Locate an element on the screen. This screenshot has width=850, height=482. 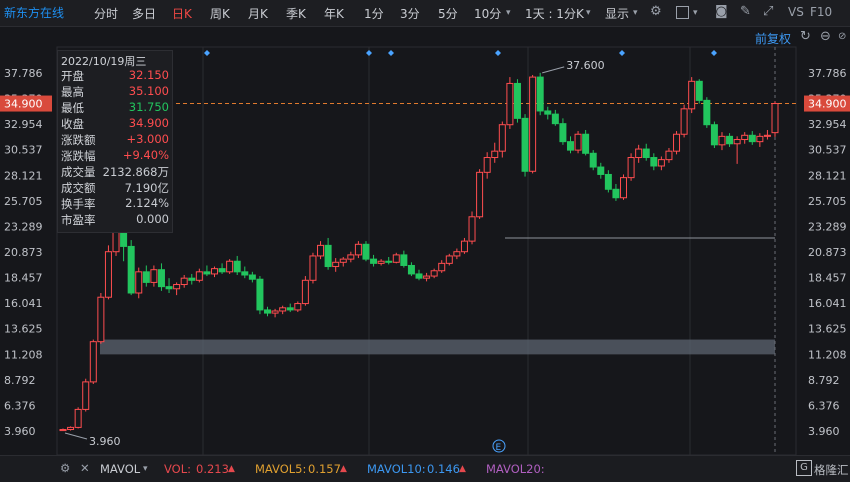
info-row-change-pct: 涨跌幅 +9.40% is located at coordinates (115, 156).